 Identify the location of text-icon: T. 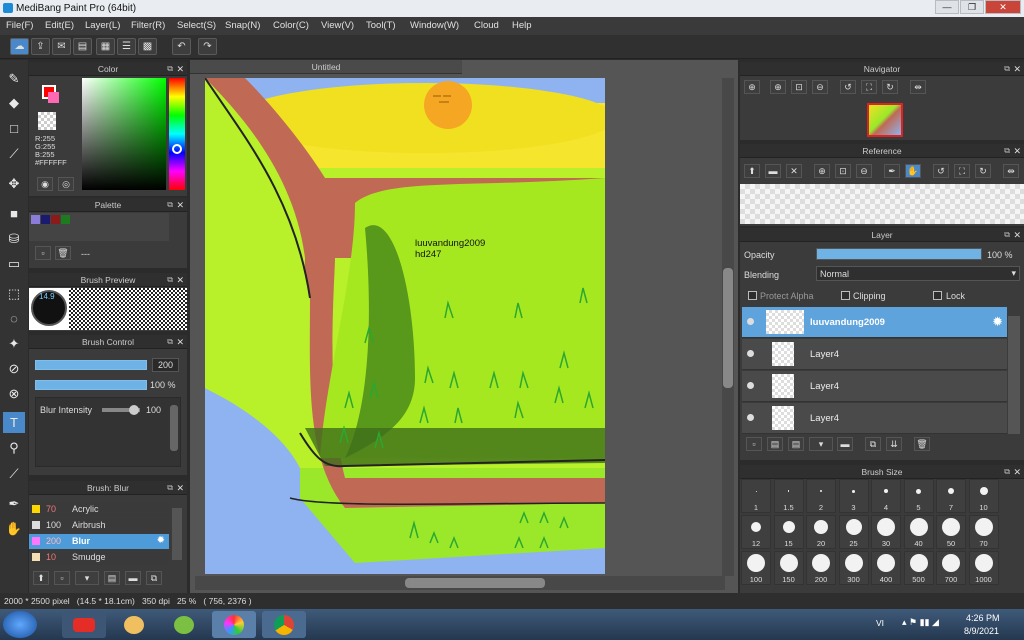
(14, 422).